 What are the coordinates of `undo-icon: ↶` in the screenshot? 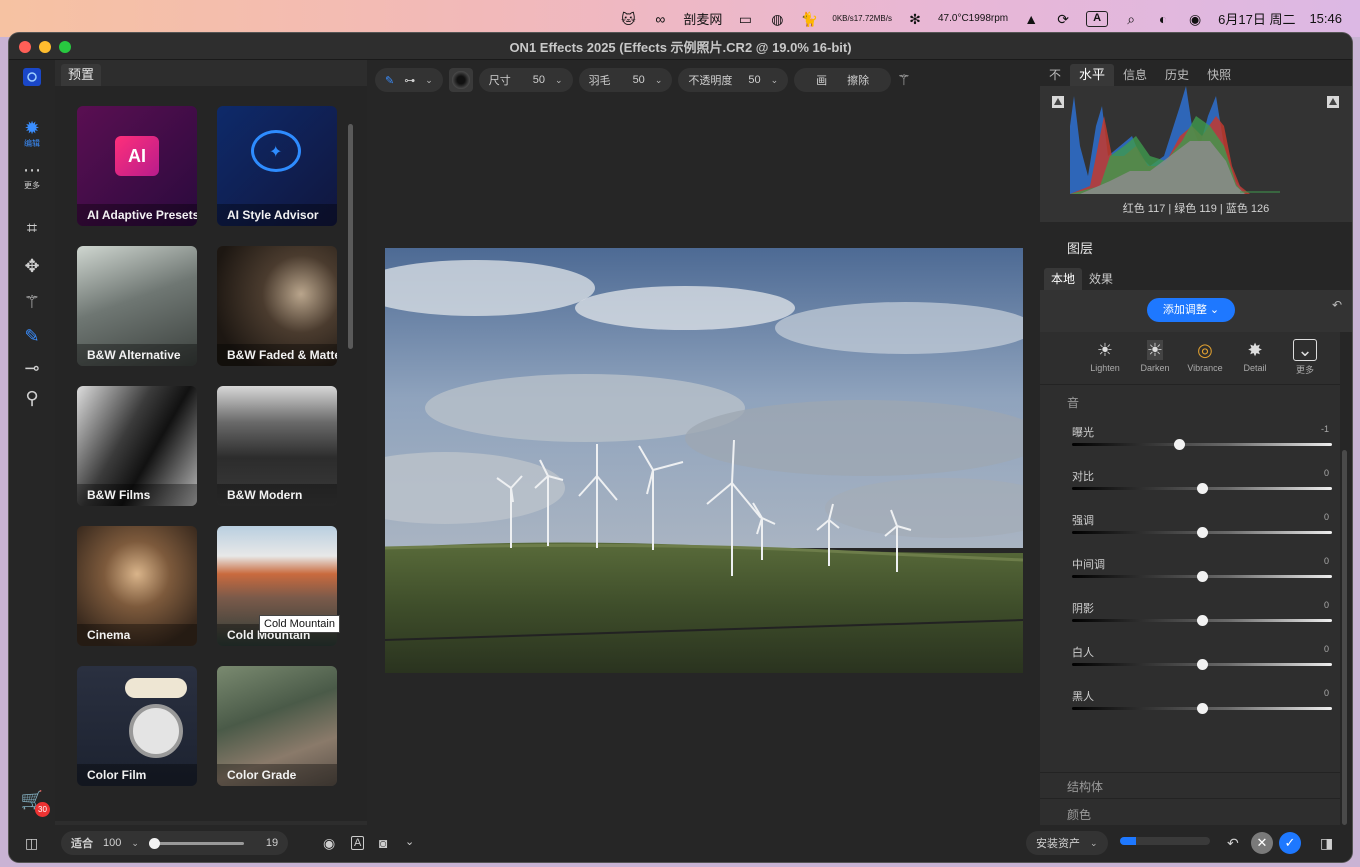 It's located at (1233, 843).